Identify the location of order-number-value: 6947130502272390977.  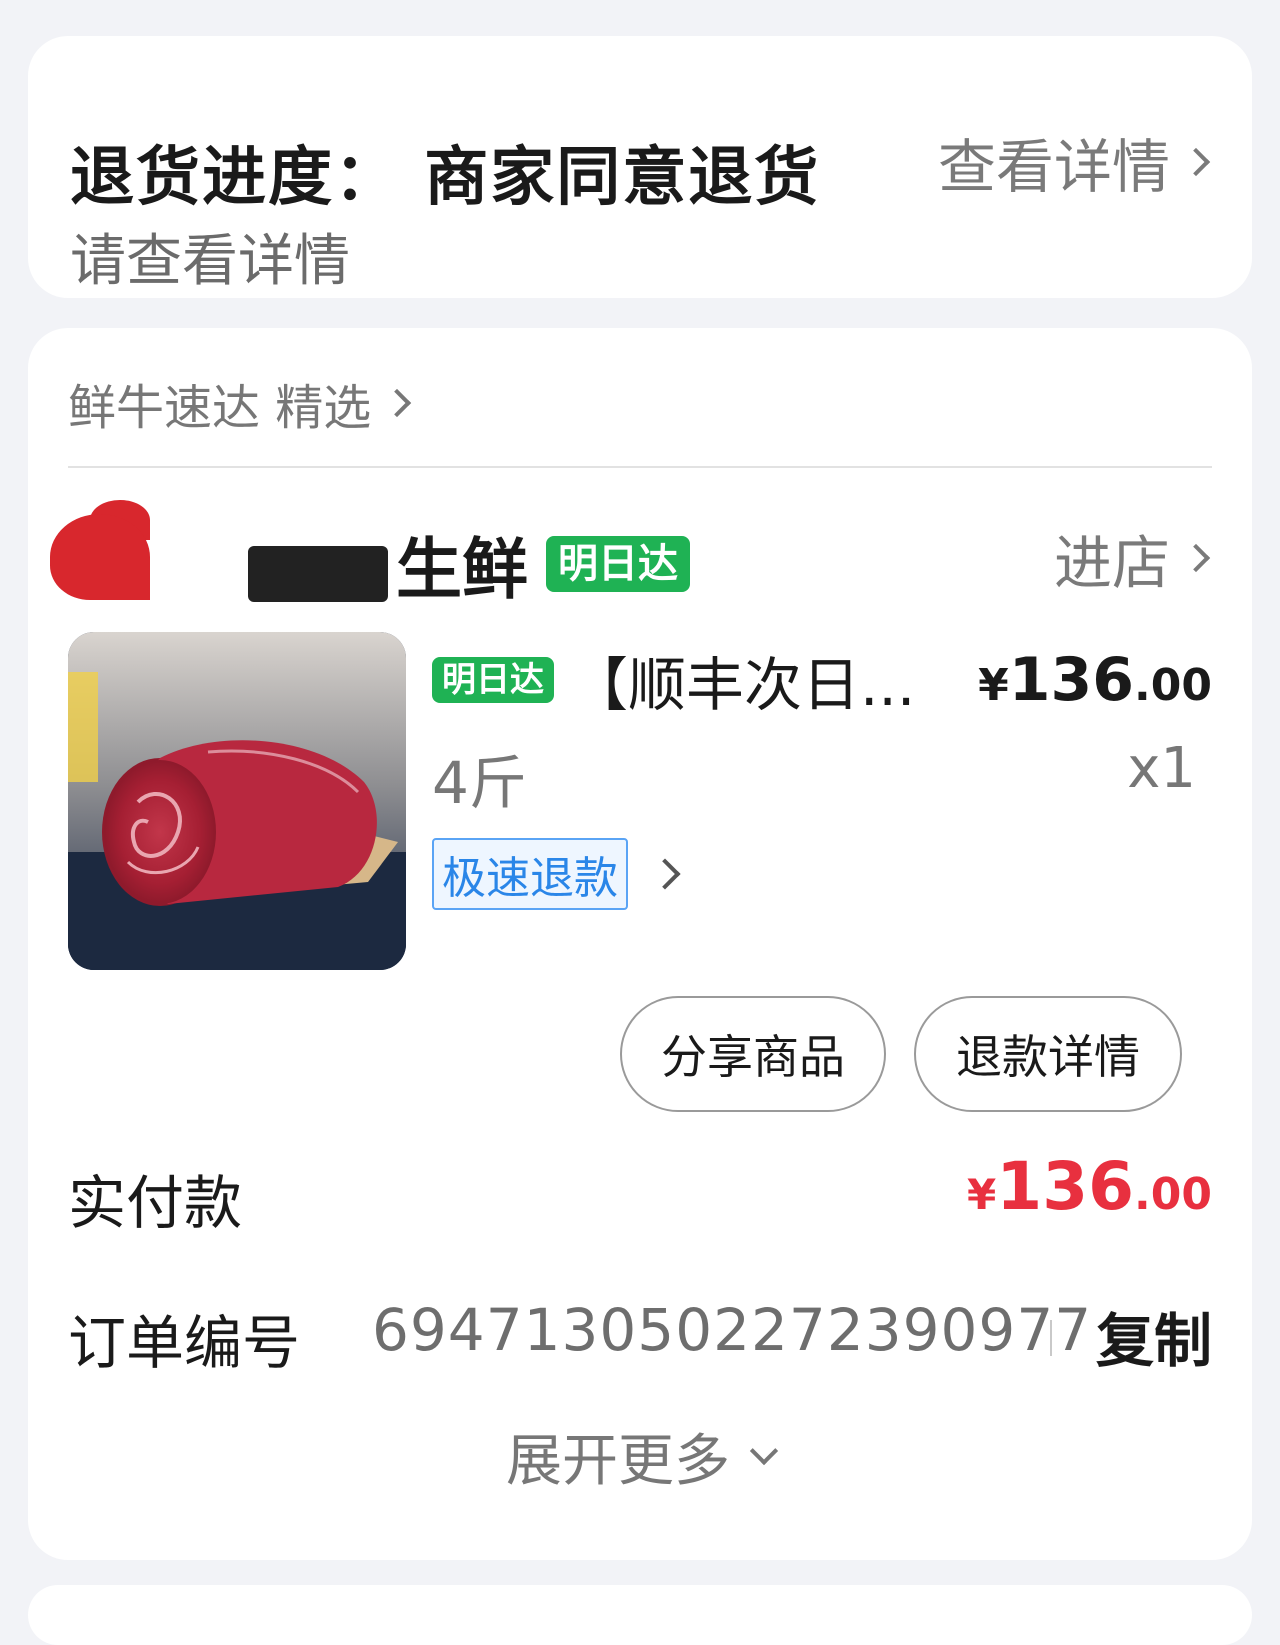
(732, 1330).